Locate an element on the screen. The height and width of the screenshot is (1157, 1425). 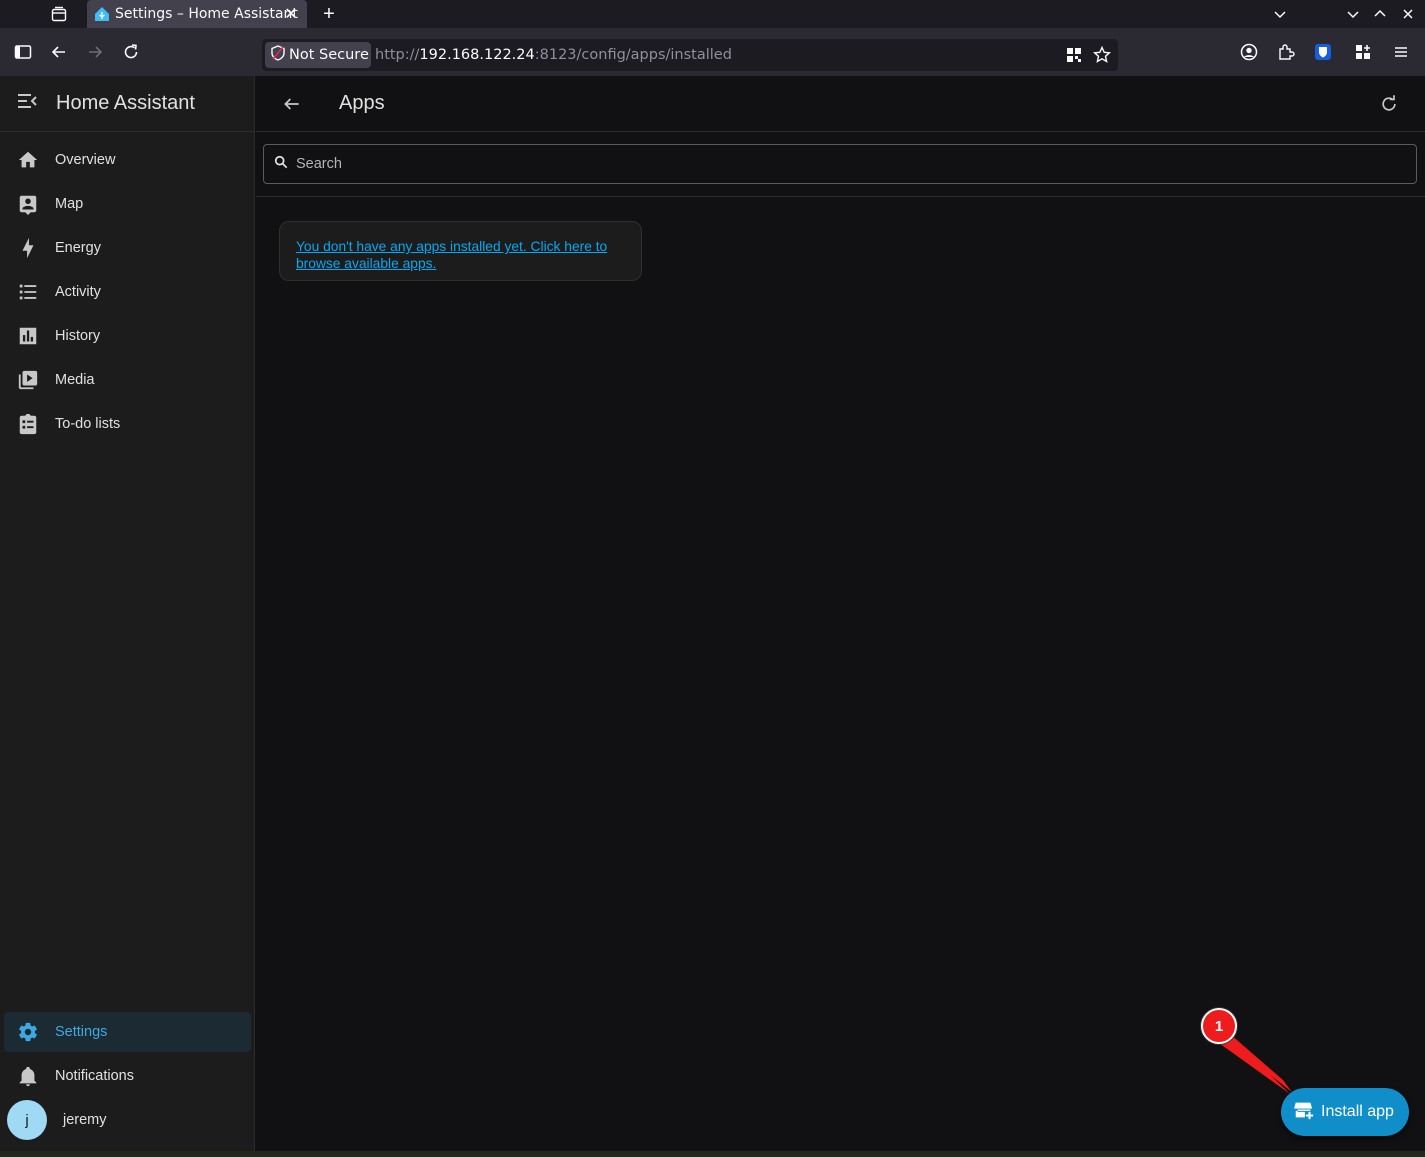
store-plus-icon is located at coordinates (1304, 1112).